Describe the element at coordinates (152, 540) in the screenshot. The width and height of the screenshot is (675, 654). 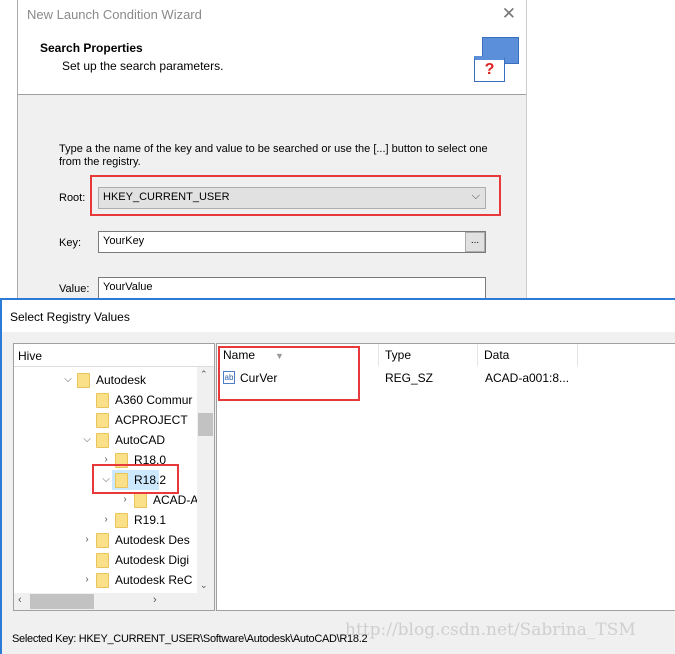
I see `tree-item-label: Autodesk Des` at that location.